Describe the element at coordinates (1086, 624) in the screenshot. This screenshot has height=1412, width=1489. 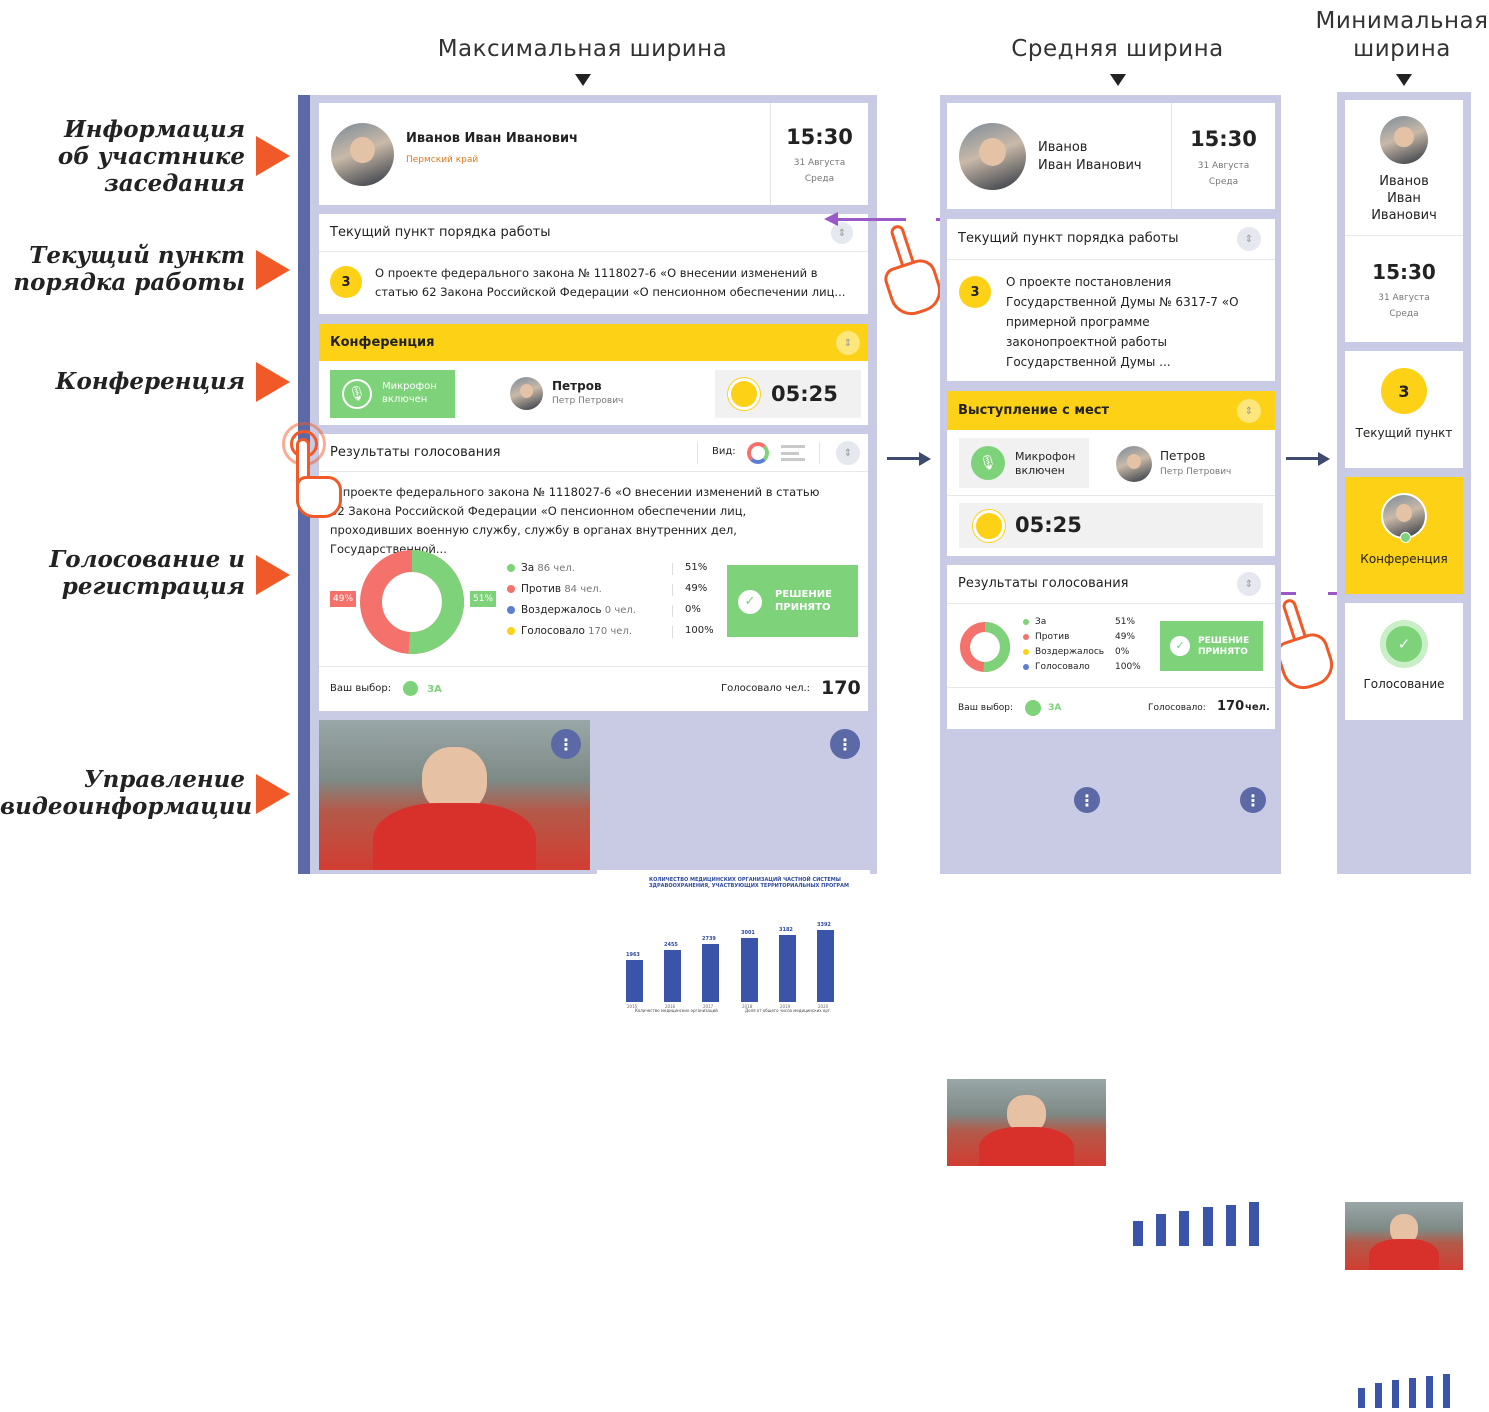
I see `vote-legend-row: За 51%` at that location.